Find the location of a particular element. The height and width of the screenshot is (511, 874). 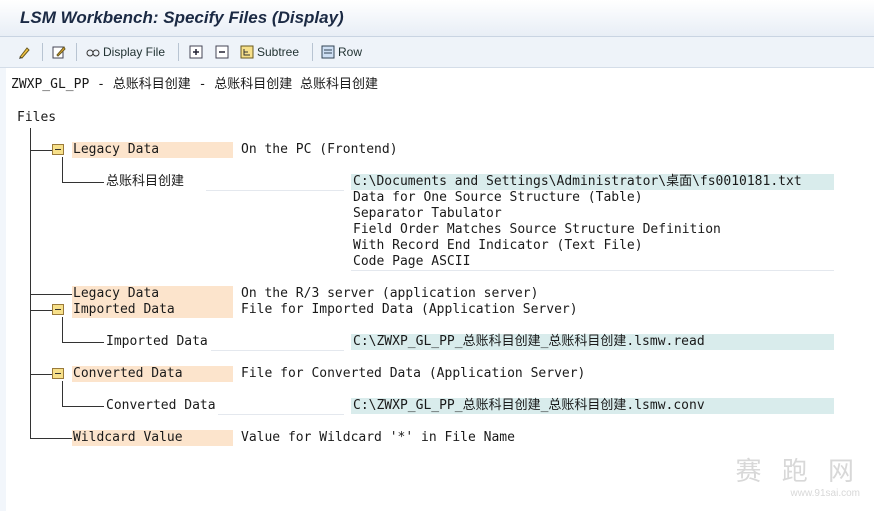

watermark-url: www.91sai.com is located at coordinates (825, 493).